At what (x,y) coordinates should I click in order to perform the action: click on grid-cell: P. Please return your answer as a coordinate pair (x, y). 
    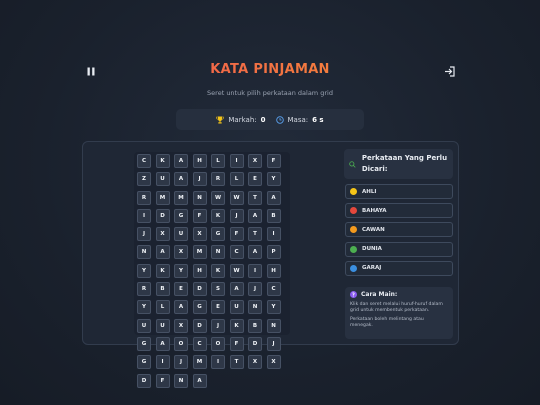
    Looking at the image, I should click on (273, 252).